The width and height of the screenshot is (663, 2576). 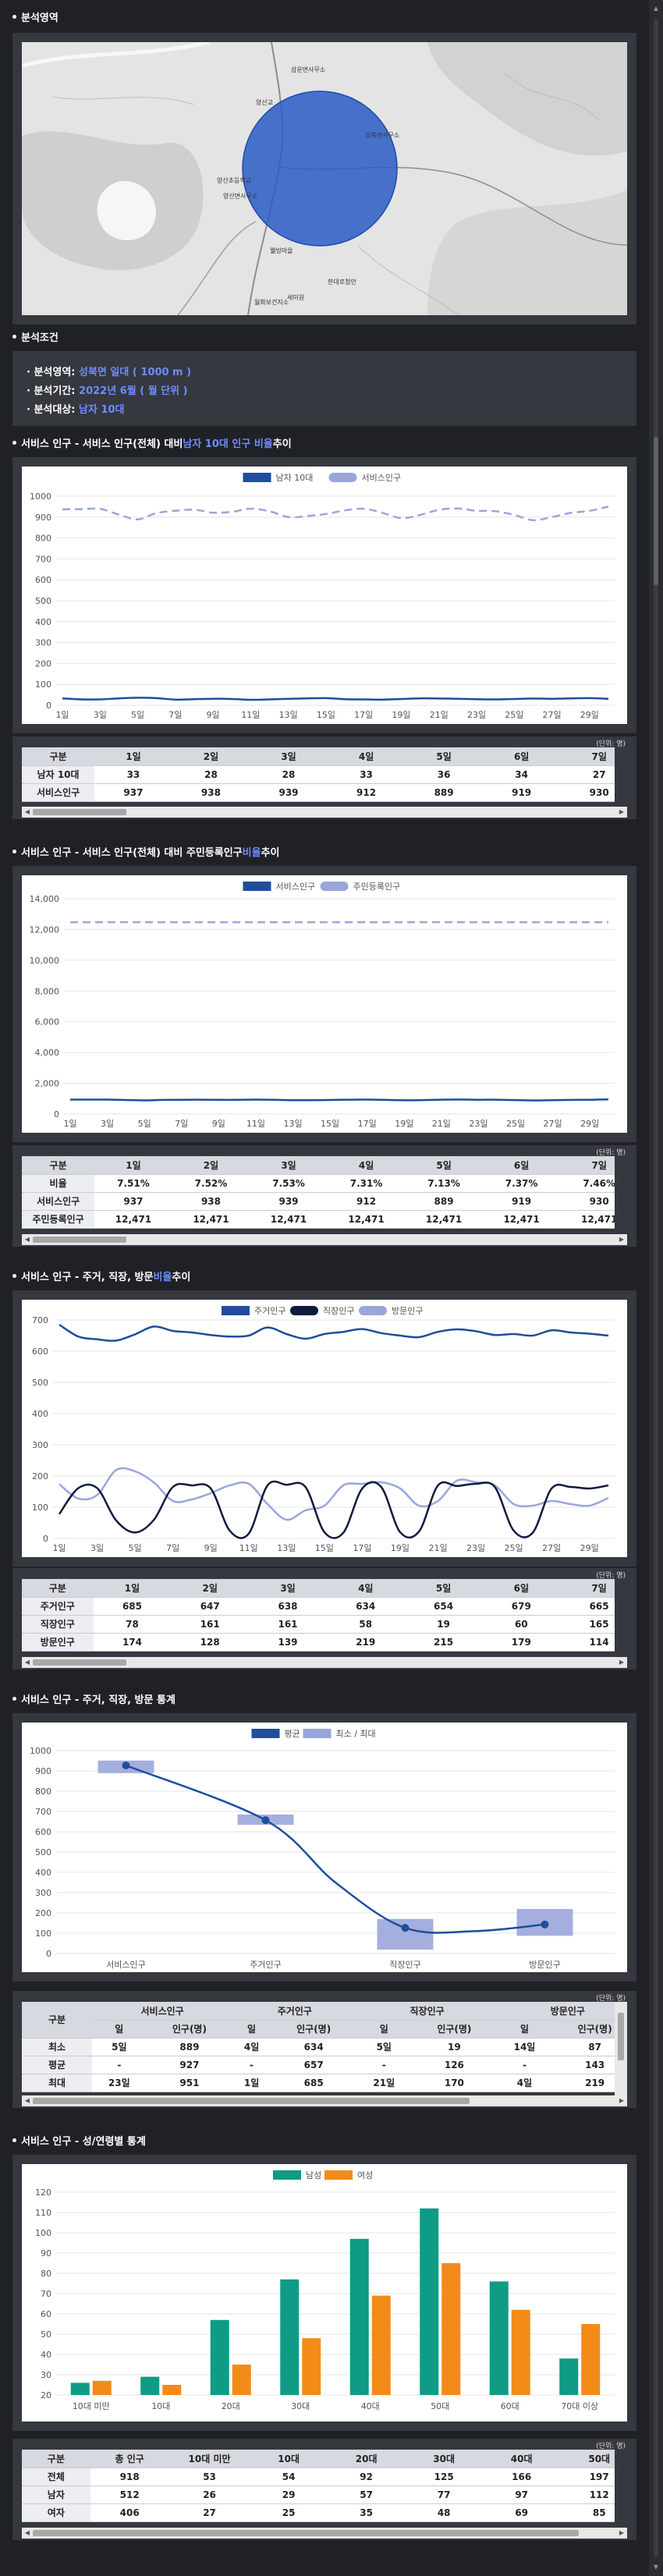 I want to click on y-tick-label: 12,000, so click(x=45, y=929).